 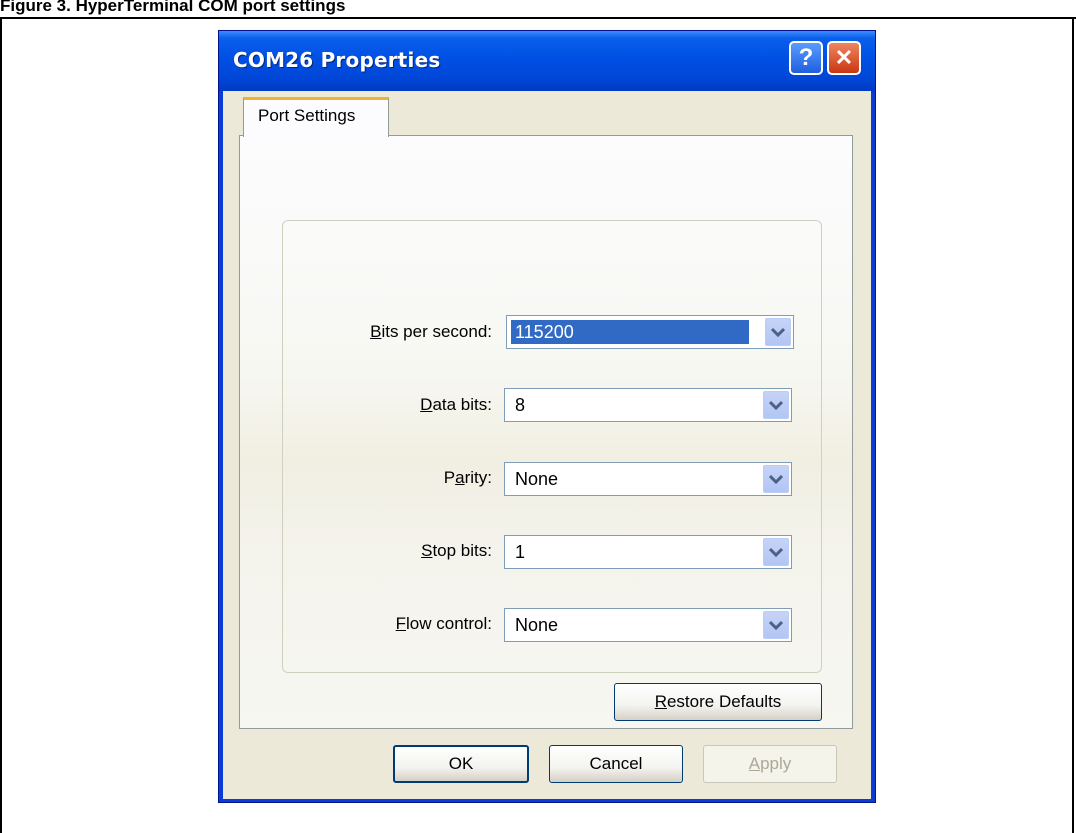 I want to click on flow-control-dropdown-button, so click(x=776, y=625).